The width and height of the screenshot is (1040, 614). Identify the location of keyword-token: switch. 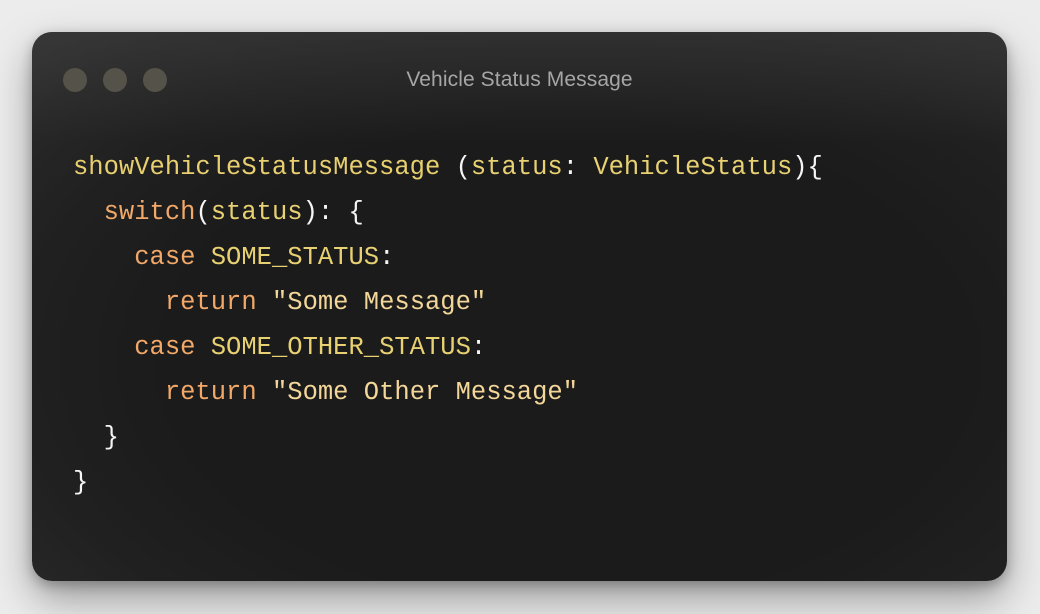
(149, 212).